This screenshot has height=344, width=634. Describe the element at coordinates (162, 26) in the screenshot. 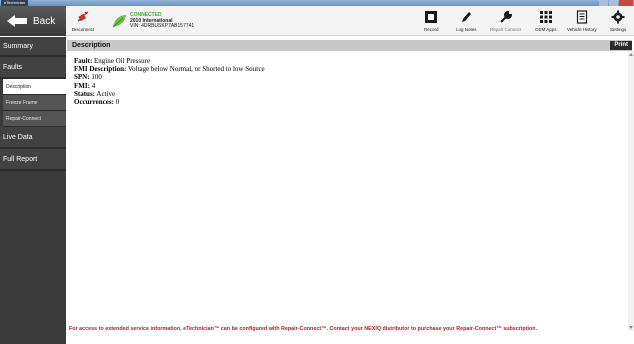

I see `vehicle-vin: VIN: 4DRBUSKP7AB157741` at that location.